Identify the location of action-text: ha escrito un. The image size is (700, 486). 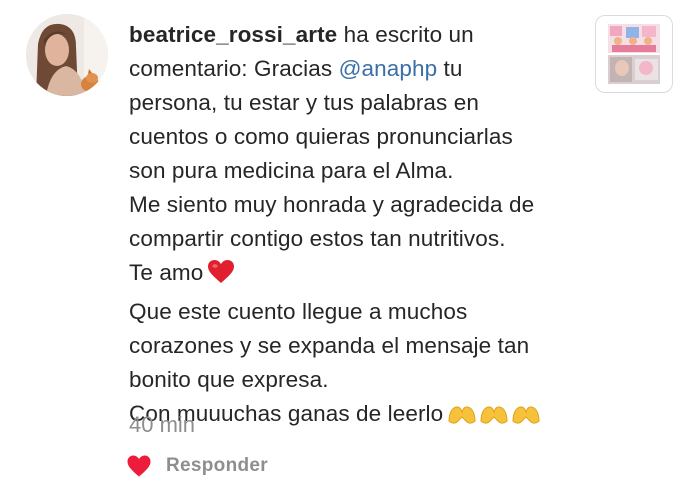
(405, 34).